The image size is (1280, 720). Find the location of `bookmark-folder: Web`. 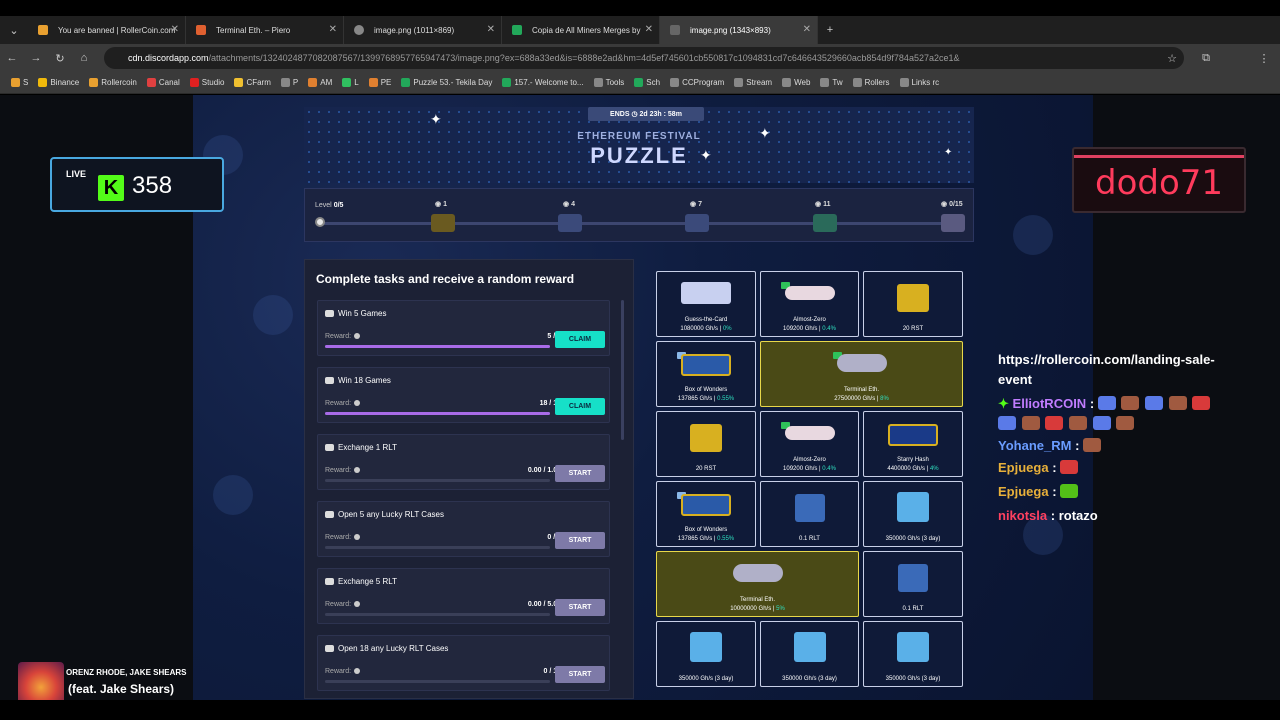

bookmark-folder: Web is located at coordinates (796, 82).